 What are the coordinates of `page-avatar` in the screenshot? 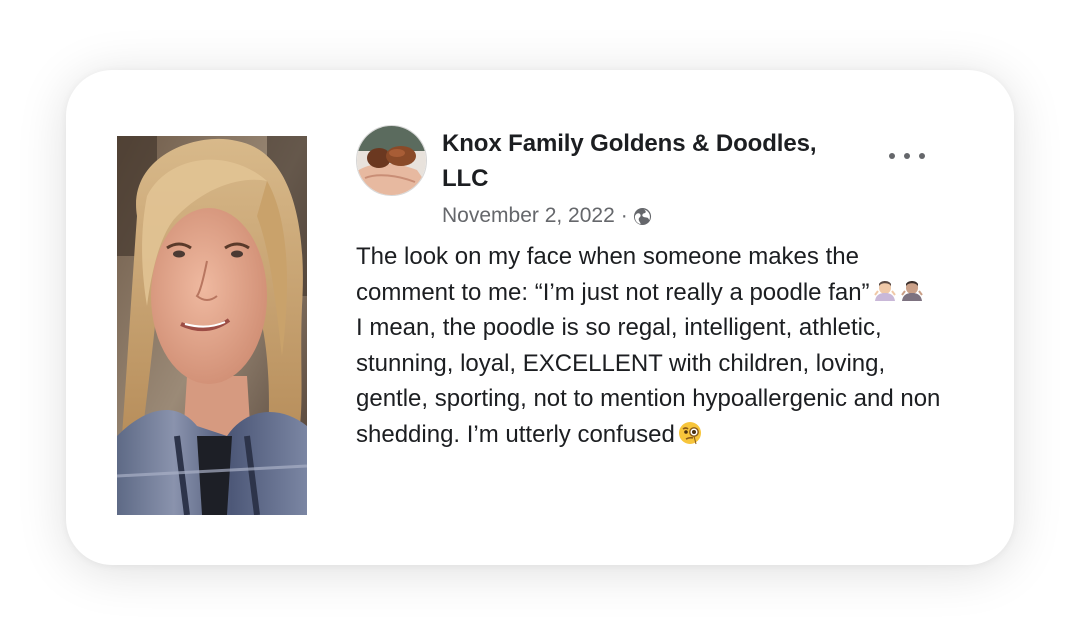 It's located at (391, 160).